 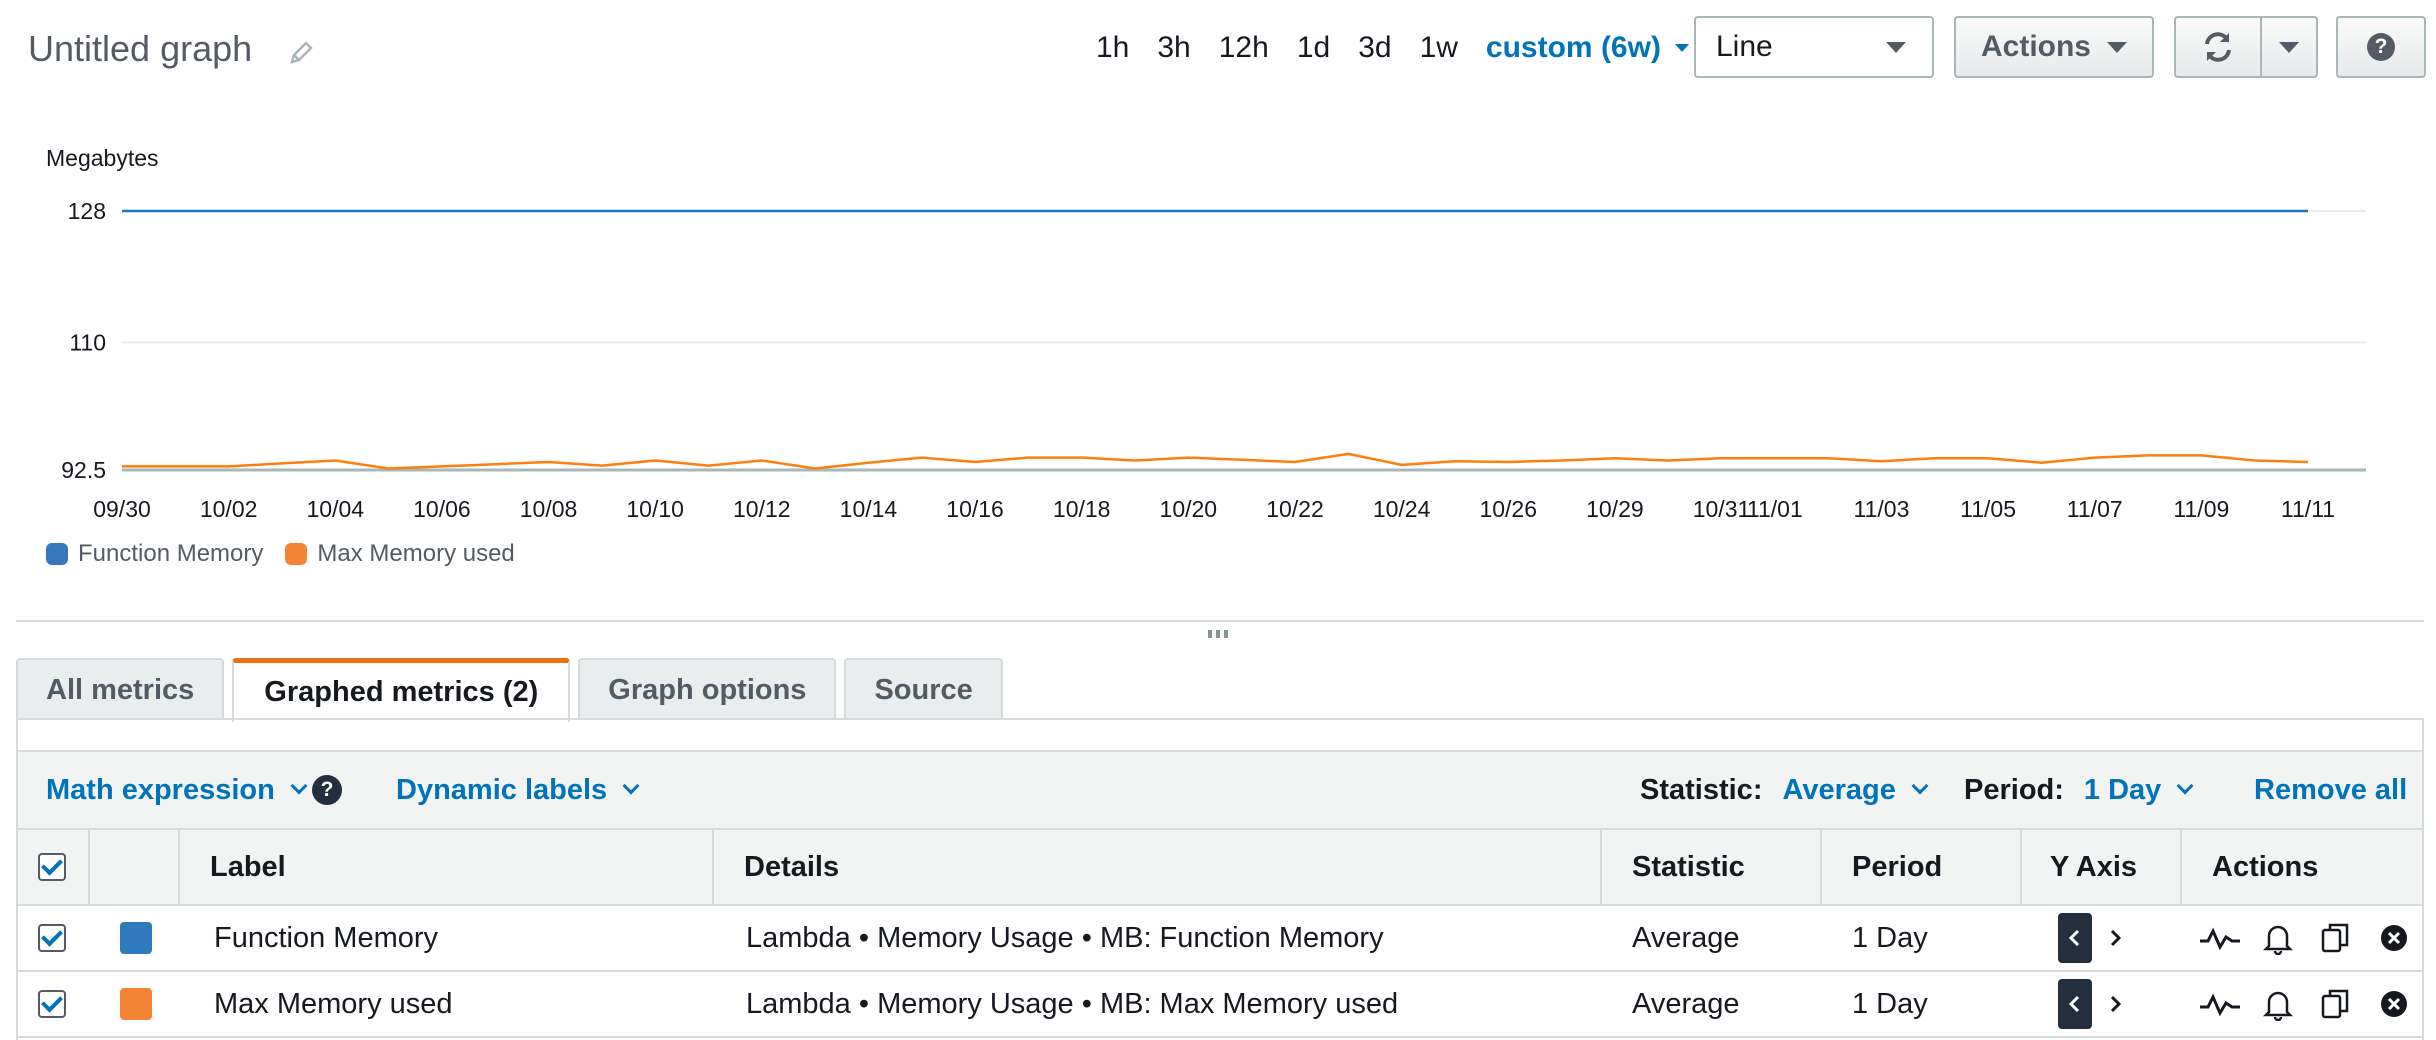 What do you see at coordinates (1158, 867) in the screenshot?
I see `column-header-details: Details` at bounding box center [1158, 867].